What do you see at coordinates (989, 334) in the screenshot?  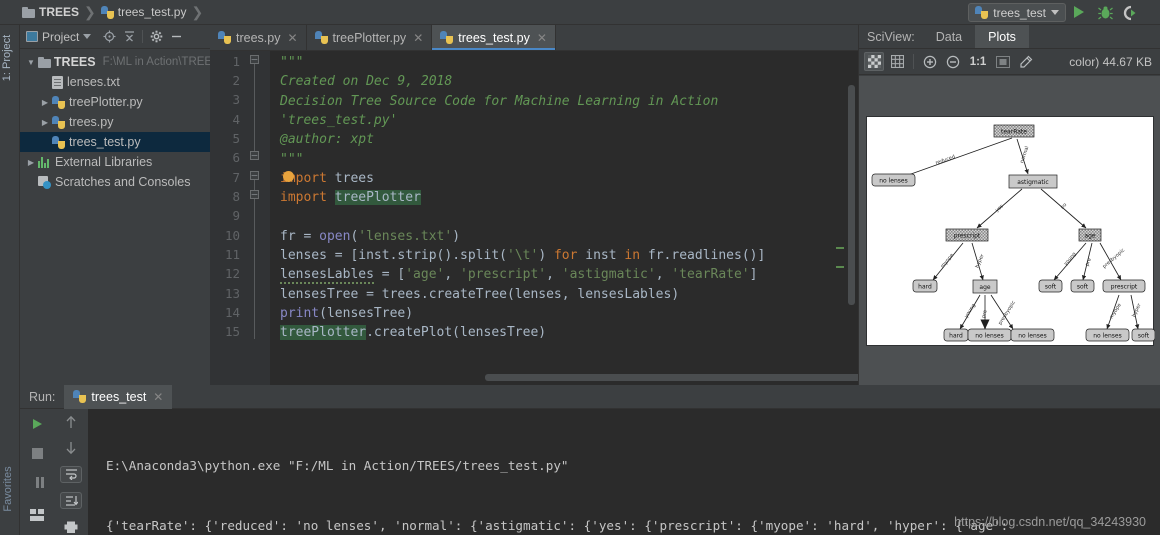 I see `tree-node-no-lenses-b: no lenses` at bounding box center [989, 334].